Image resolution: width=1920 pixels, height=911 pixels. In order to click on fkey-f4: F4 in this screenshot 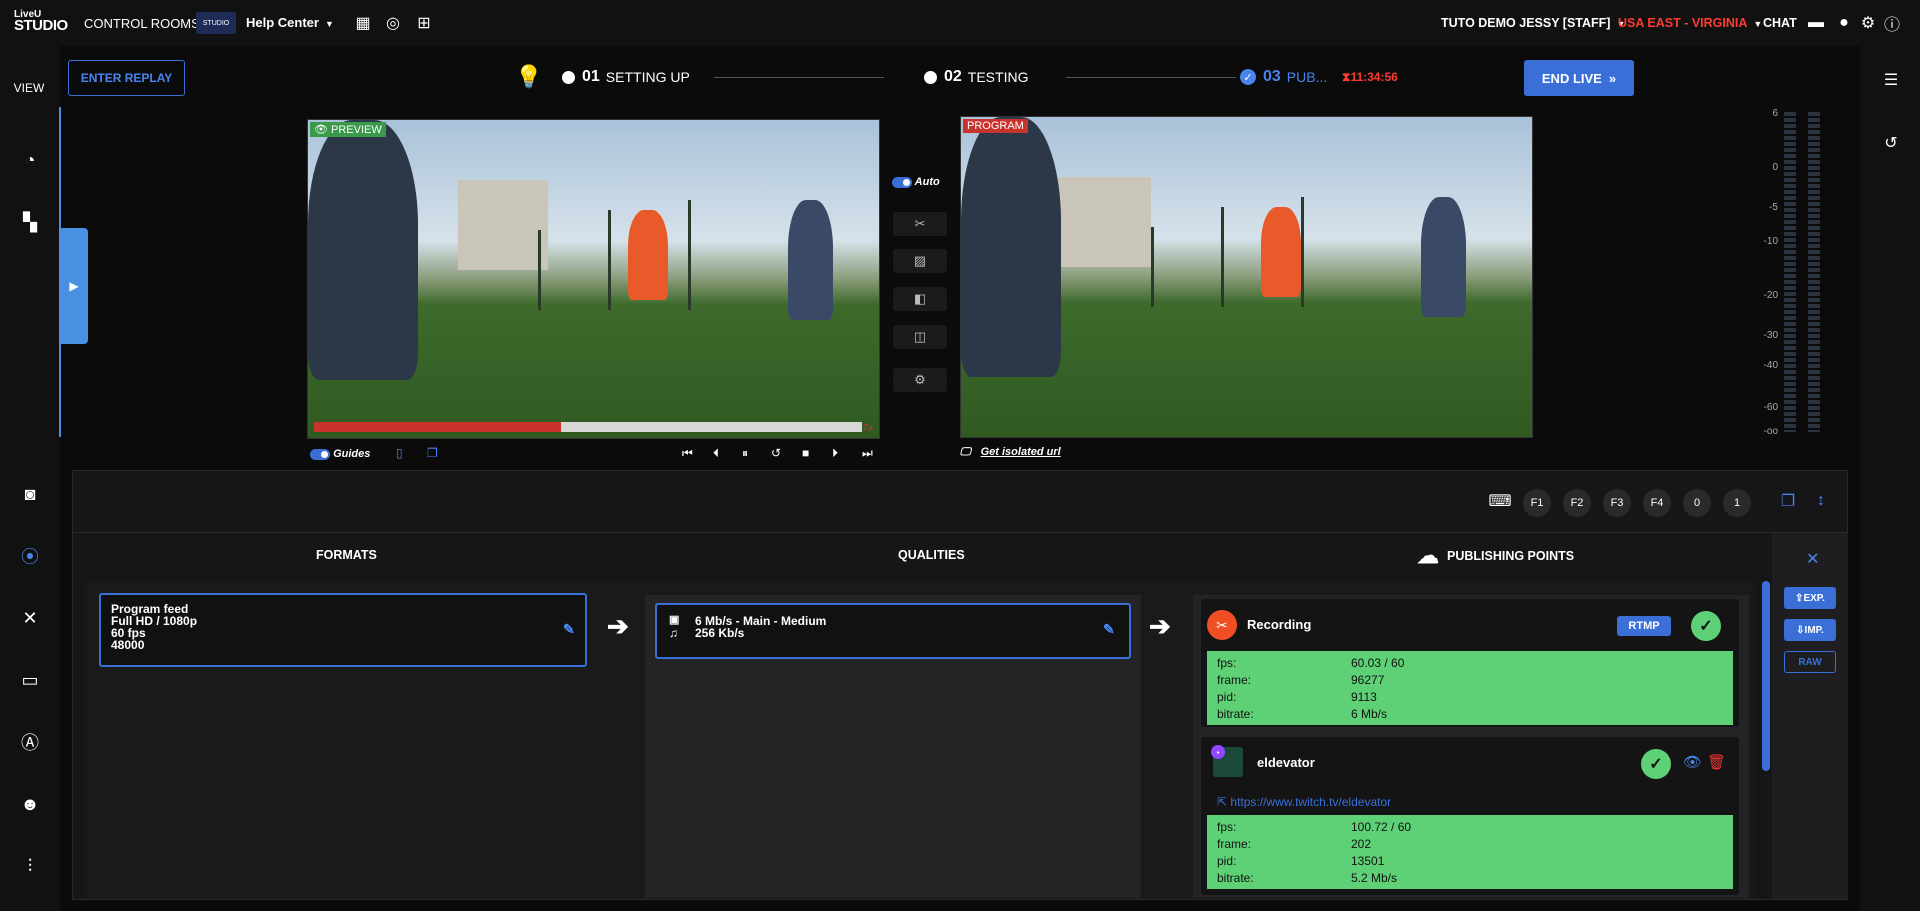, I will do `click(1657, 503)`.